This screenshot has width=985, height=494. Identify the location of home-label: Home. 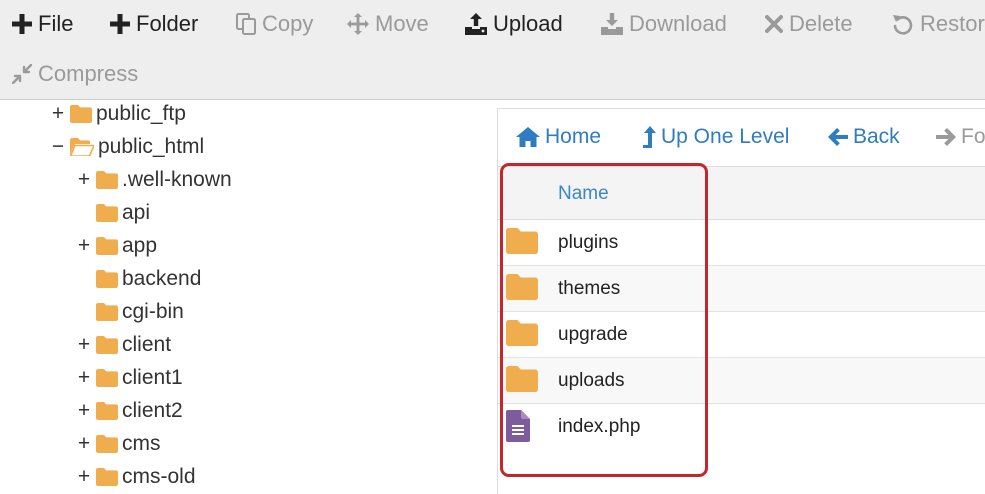
(573, 136).